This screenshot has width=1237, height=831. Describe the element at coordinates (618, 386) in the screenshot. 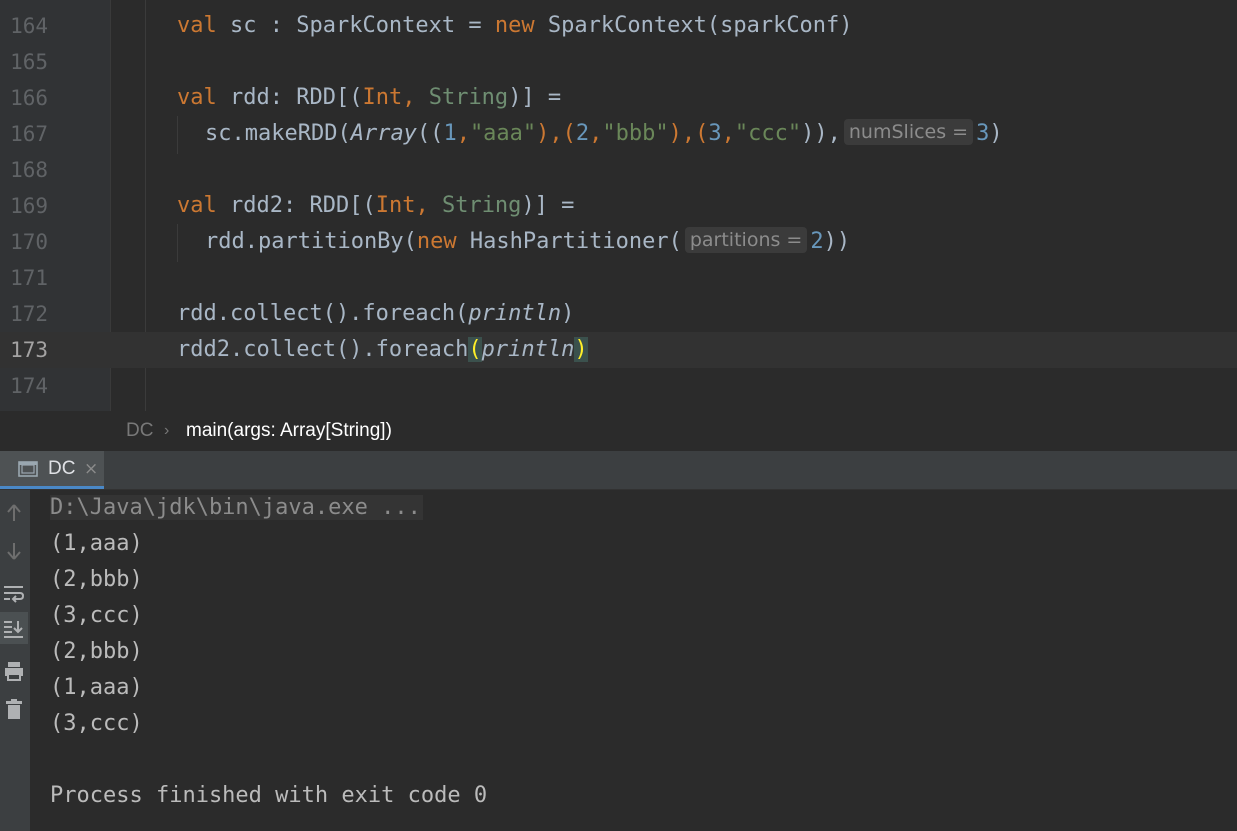

I see `code-line: 174` at that location.